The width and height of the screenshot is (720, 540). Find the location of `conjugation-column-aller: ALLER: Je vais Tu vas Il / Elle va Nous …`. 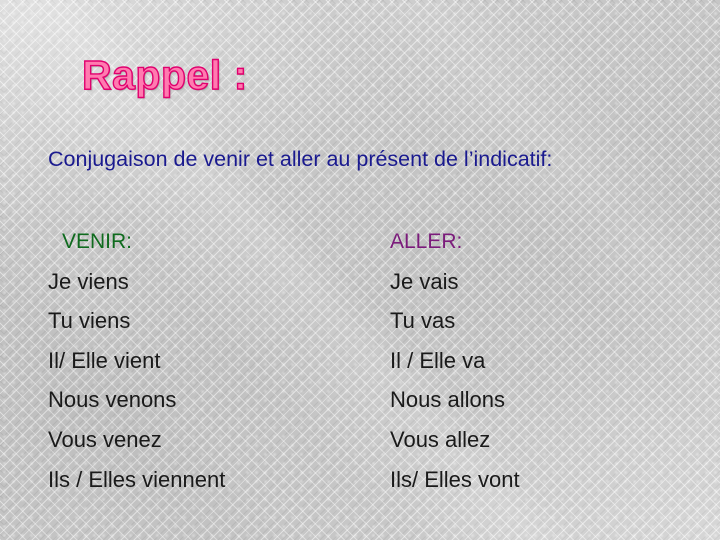

conjugation-column-aller: ALLER: Je vais Tu vas Il / Elle va Nous … is located at coordinates (455, 360).